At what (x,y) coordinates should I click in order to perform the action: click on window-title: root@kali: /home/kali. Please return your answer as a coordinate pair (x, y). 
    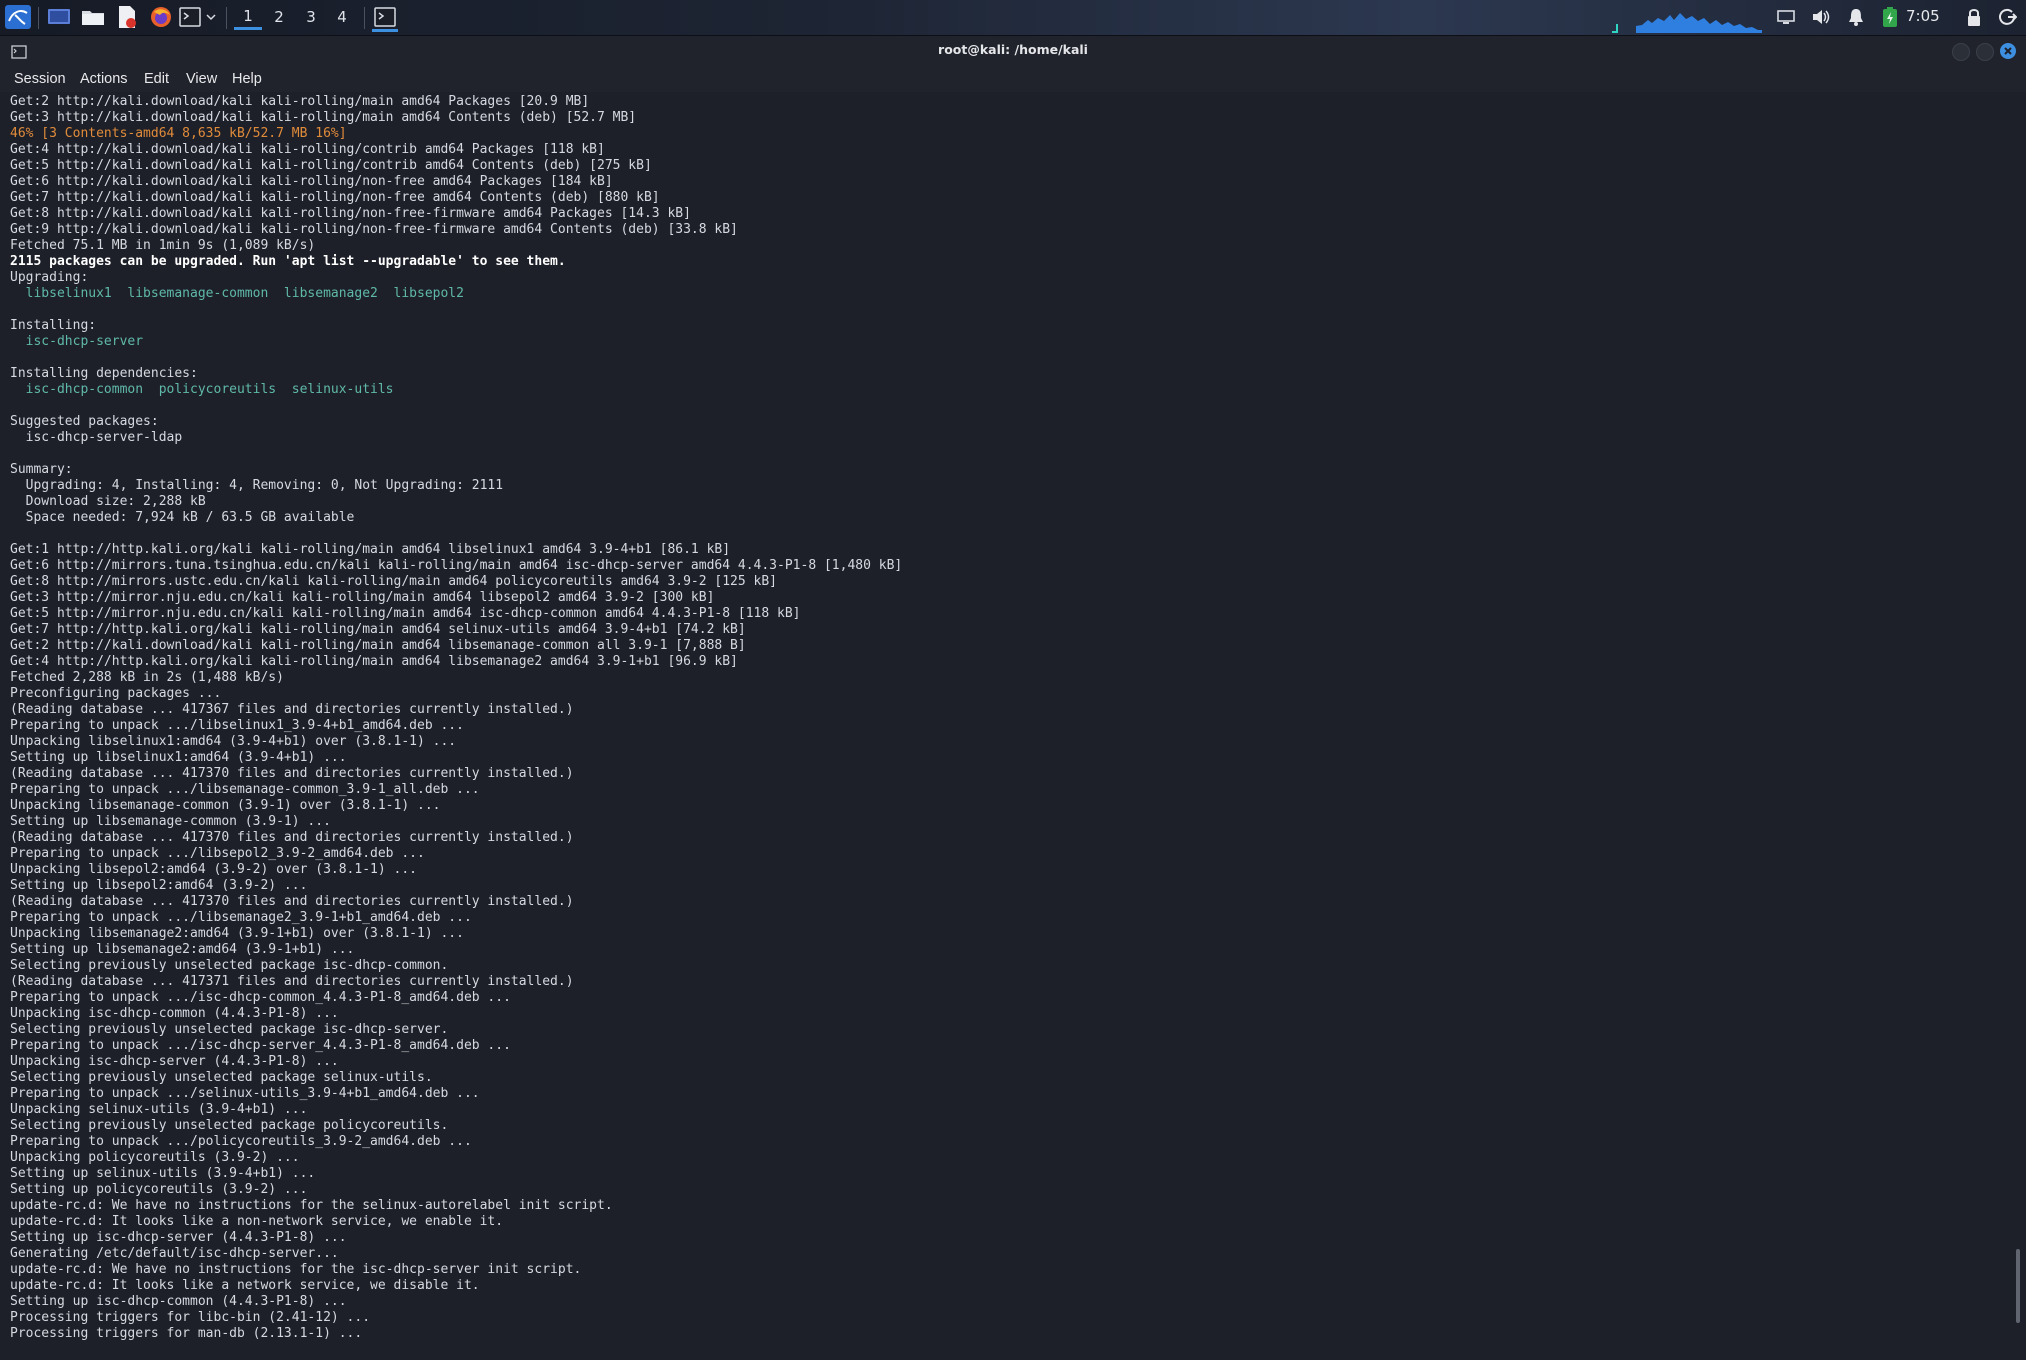
    Looking at the image, I should click on (1013, 49).